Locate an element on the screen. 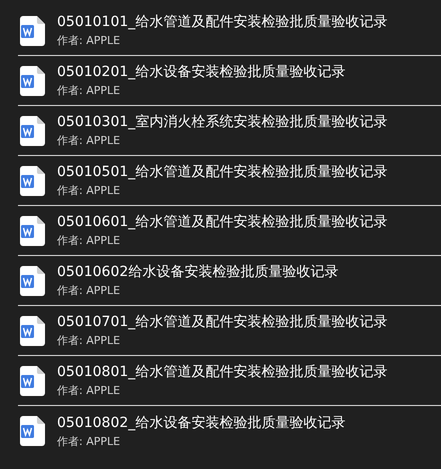 This screenshot has height=469, width=441. file-title: 05010501_给水管道及配件安装检验批质量验收记录 is located at coordinates (222, 172).